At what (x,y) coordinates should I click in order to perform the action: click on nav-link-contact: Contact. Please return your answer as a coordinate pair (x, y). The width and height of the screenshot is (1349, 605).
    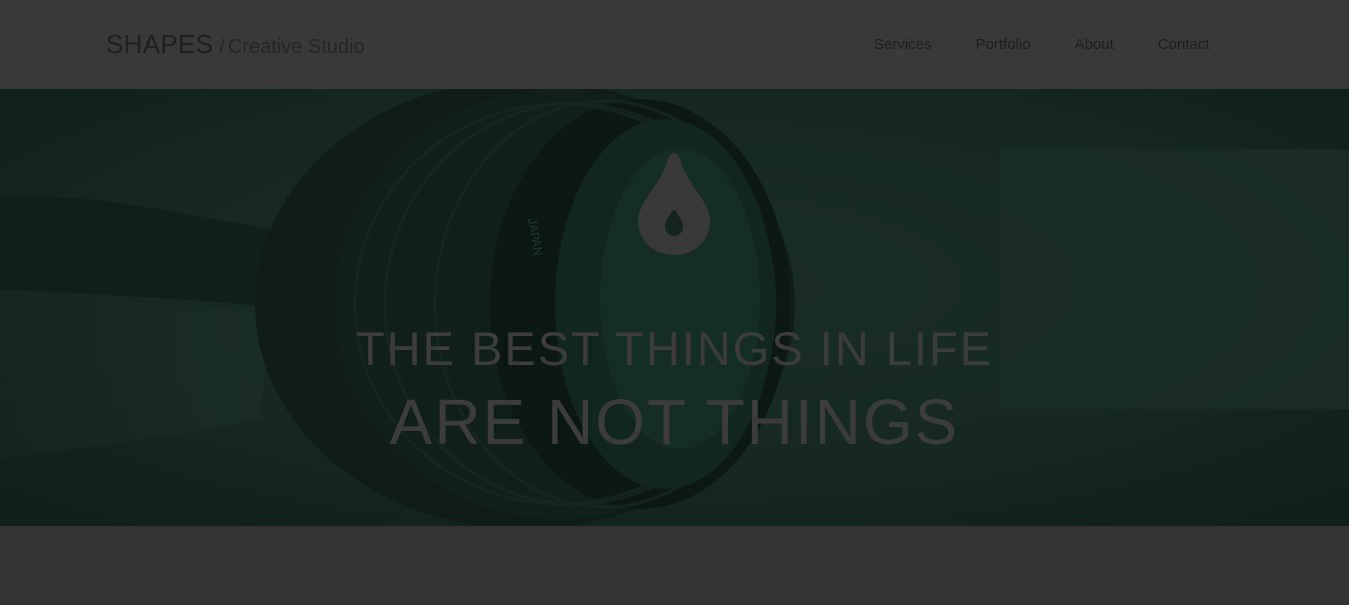
    Looking at the image, I should click on (1184, 45).